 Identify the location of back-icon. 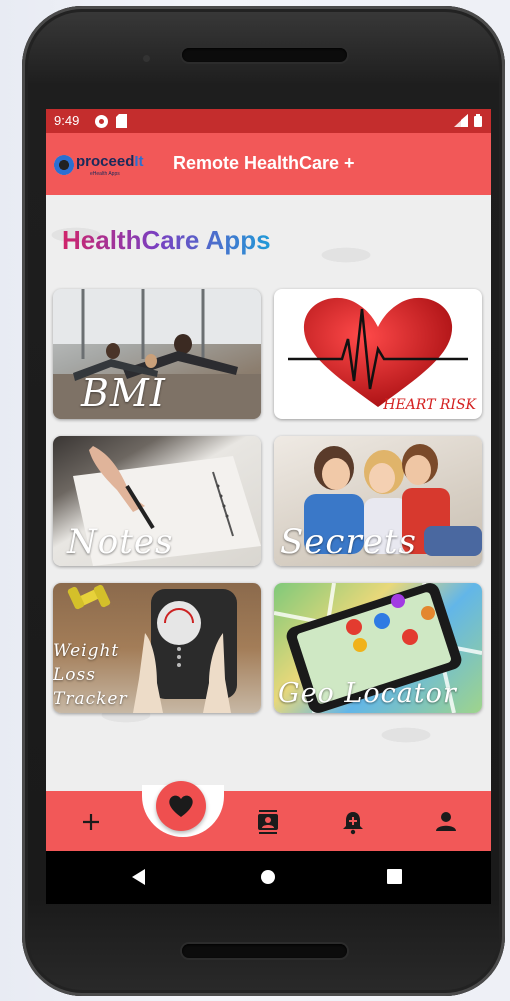
(138, 877).